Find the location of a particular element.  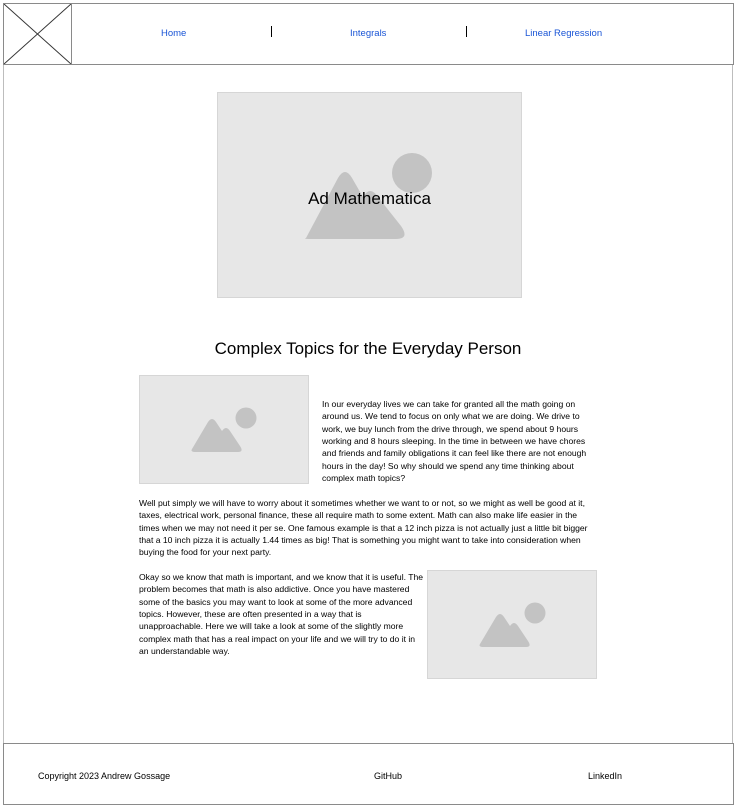

hero-banner: Ad Mathematica is located at coordinates (369, 195).